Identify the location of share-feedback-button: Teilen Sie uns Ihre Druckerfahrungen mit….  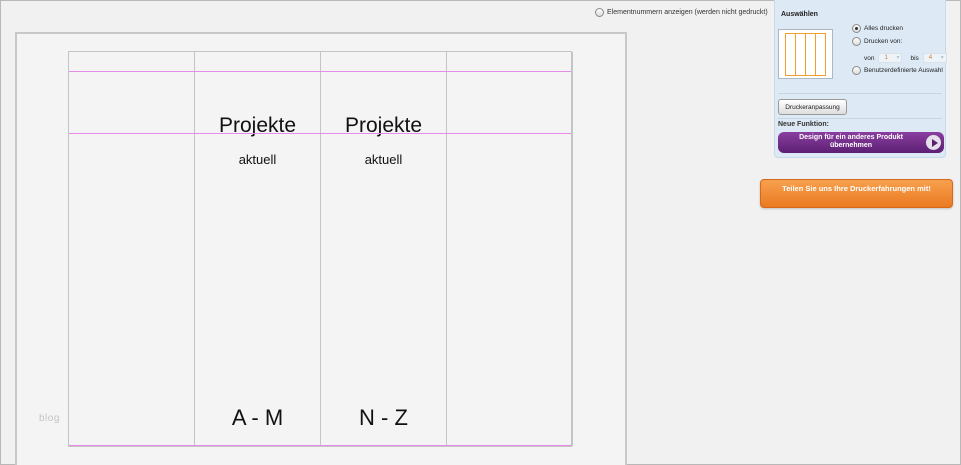
(856, 193).